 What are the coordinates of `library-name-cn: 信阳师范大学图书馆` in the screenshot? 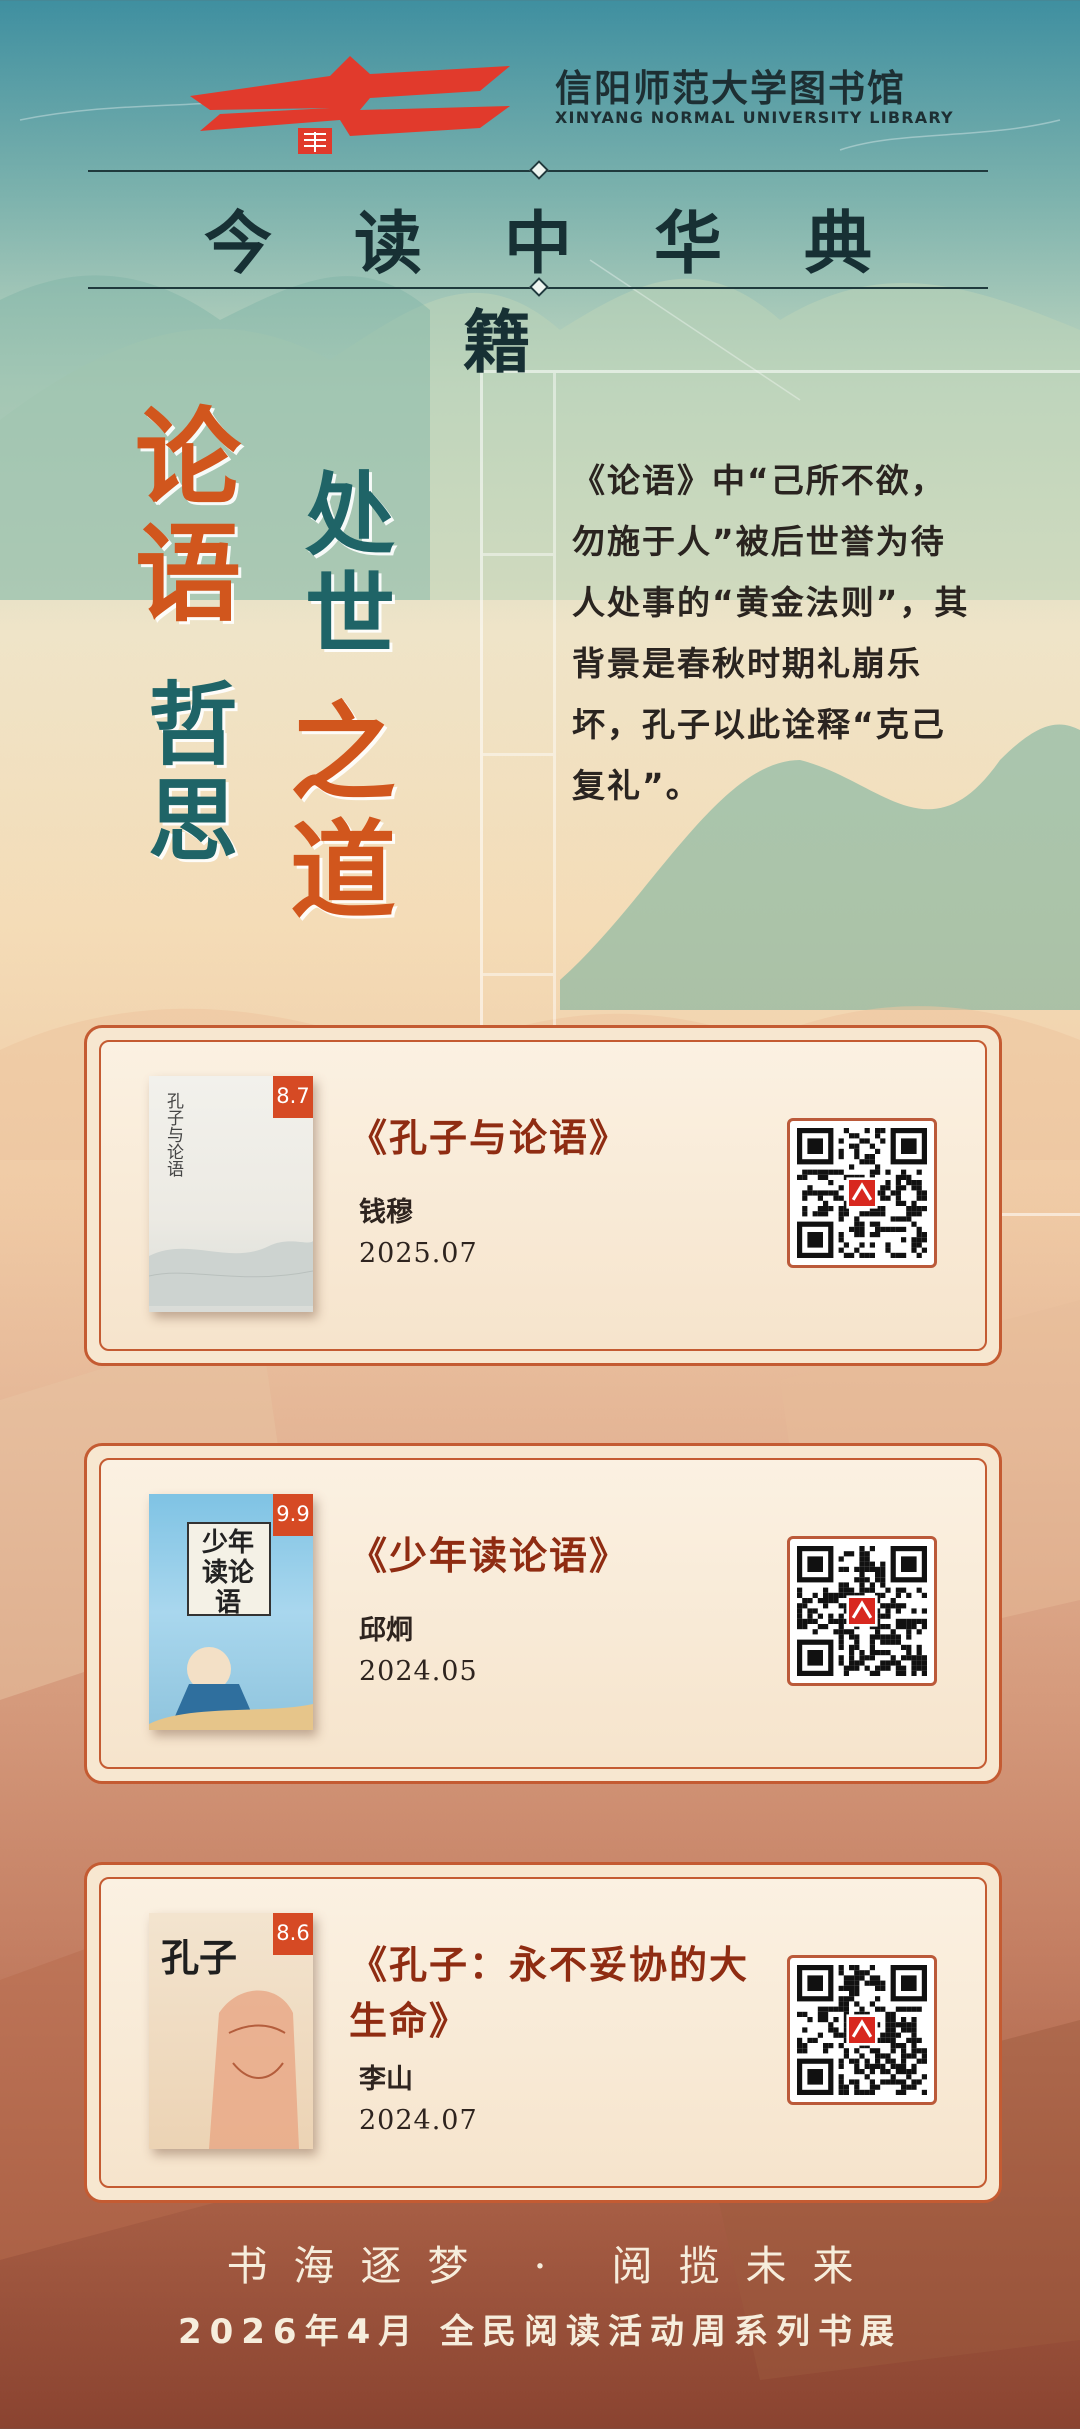 It's located at (730, 88).